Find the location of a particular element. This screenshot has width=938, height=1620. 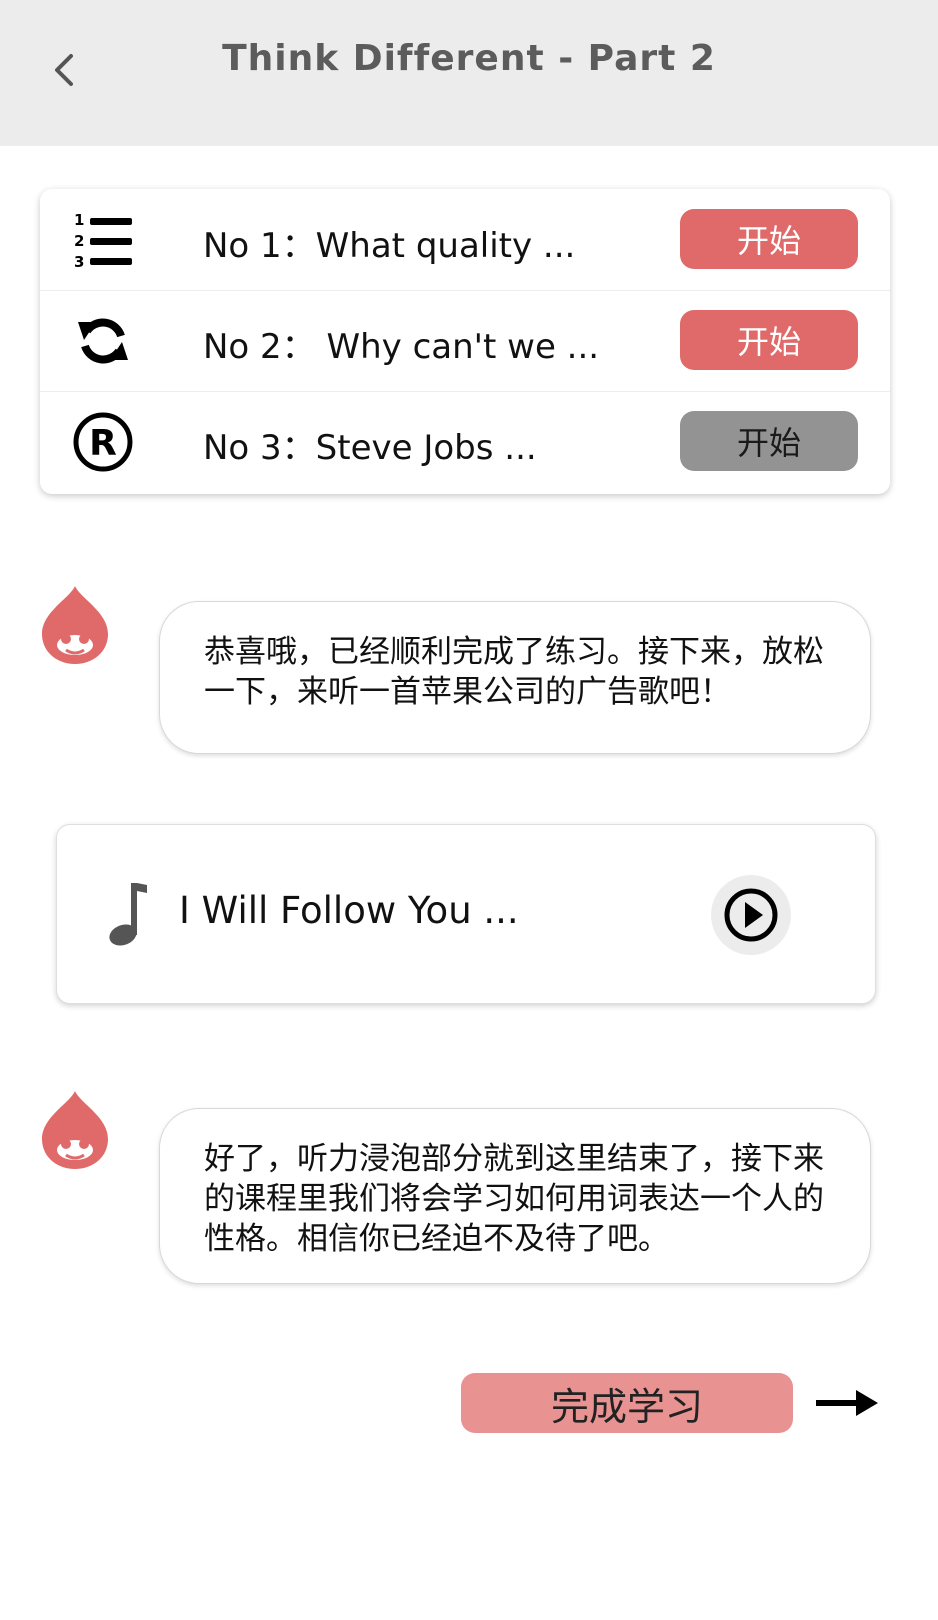

exercise-item-1: 1 2 3 No 1：What quality ... 开始 is located at coordinates (465, 240).